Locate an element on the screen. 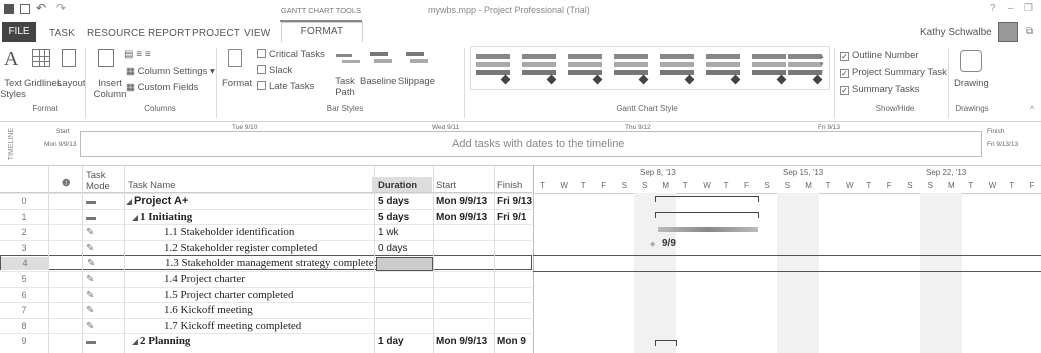 The image size is (1041, 353). row-id: 9 is located at coordinates (24, 341).